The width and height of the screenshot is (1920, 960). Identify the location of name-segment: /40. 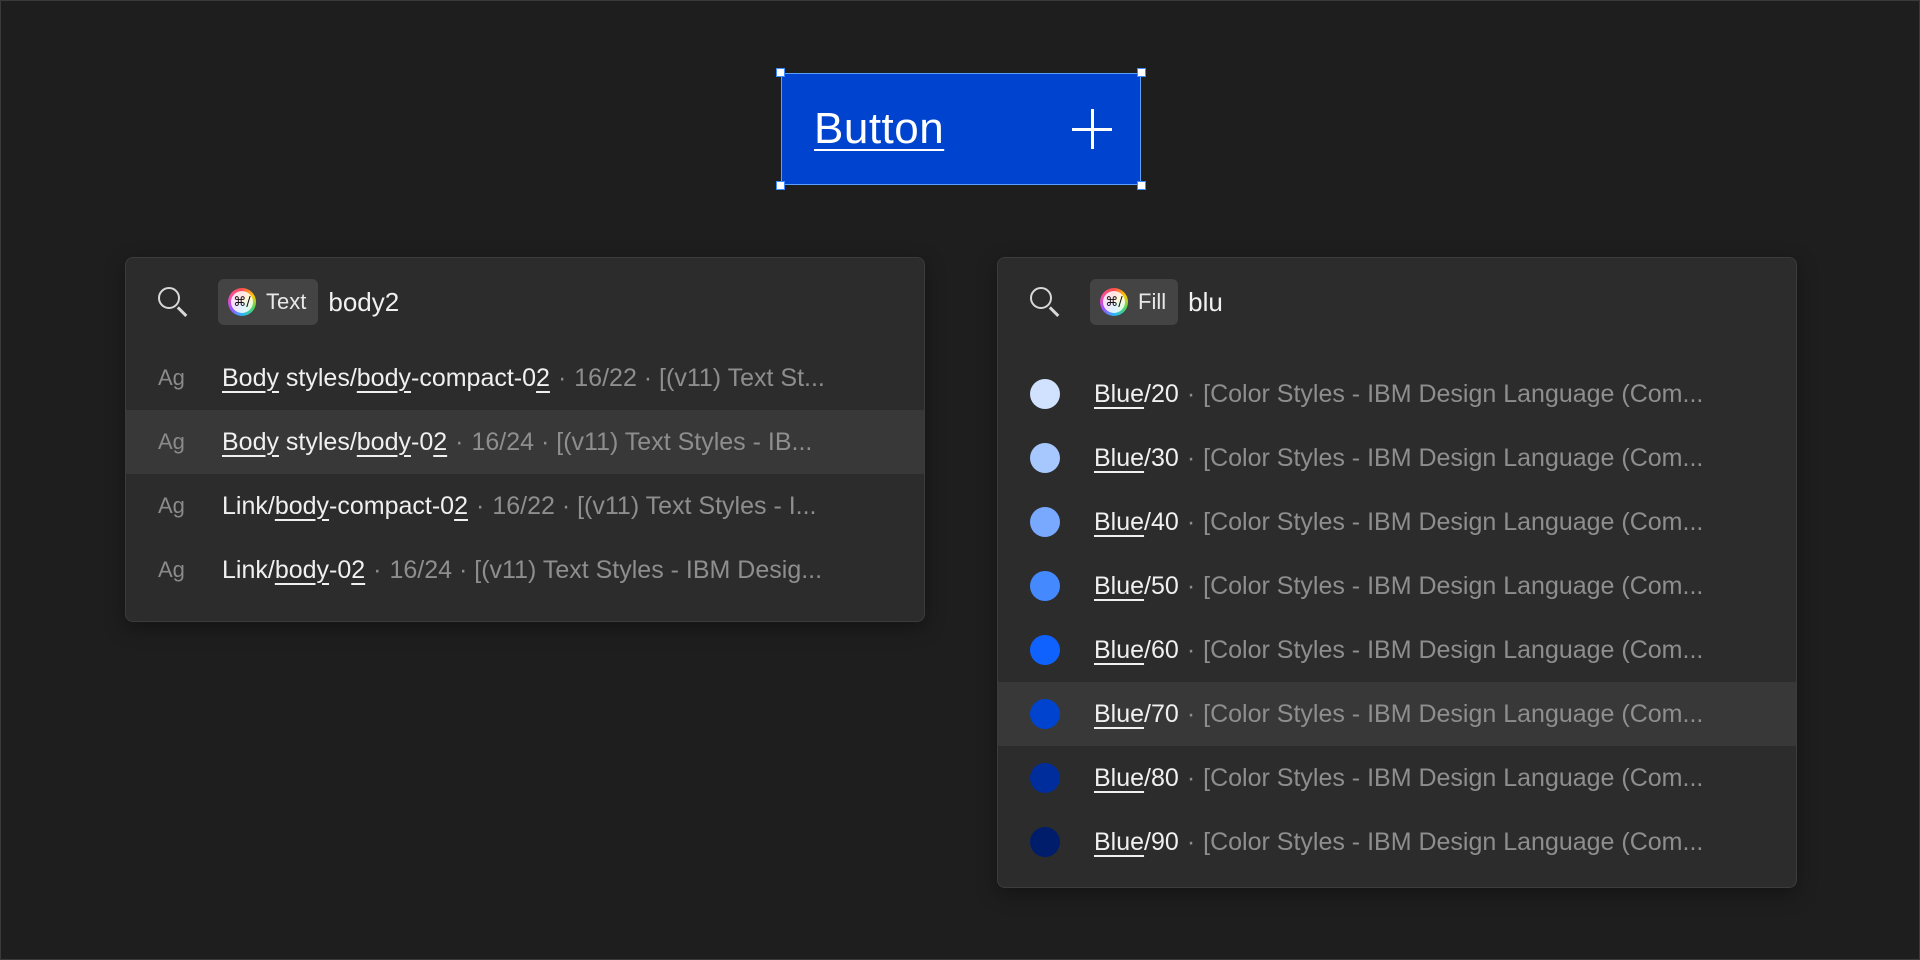
(1161, 521).